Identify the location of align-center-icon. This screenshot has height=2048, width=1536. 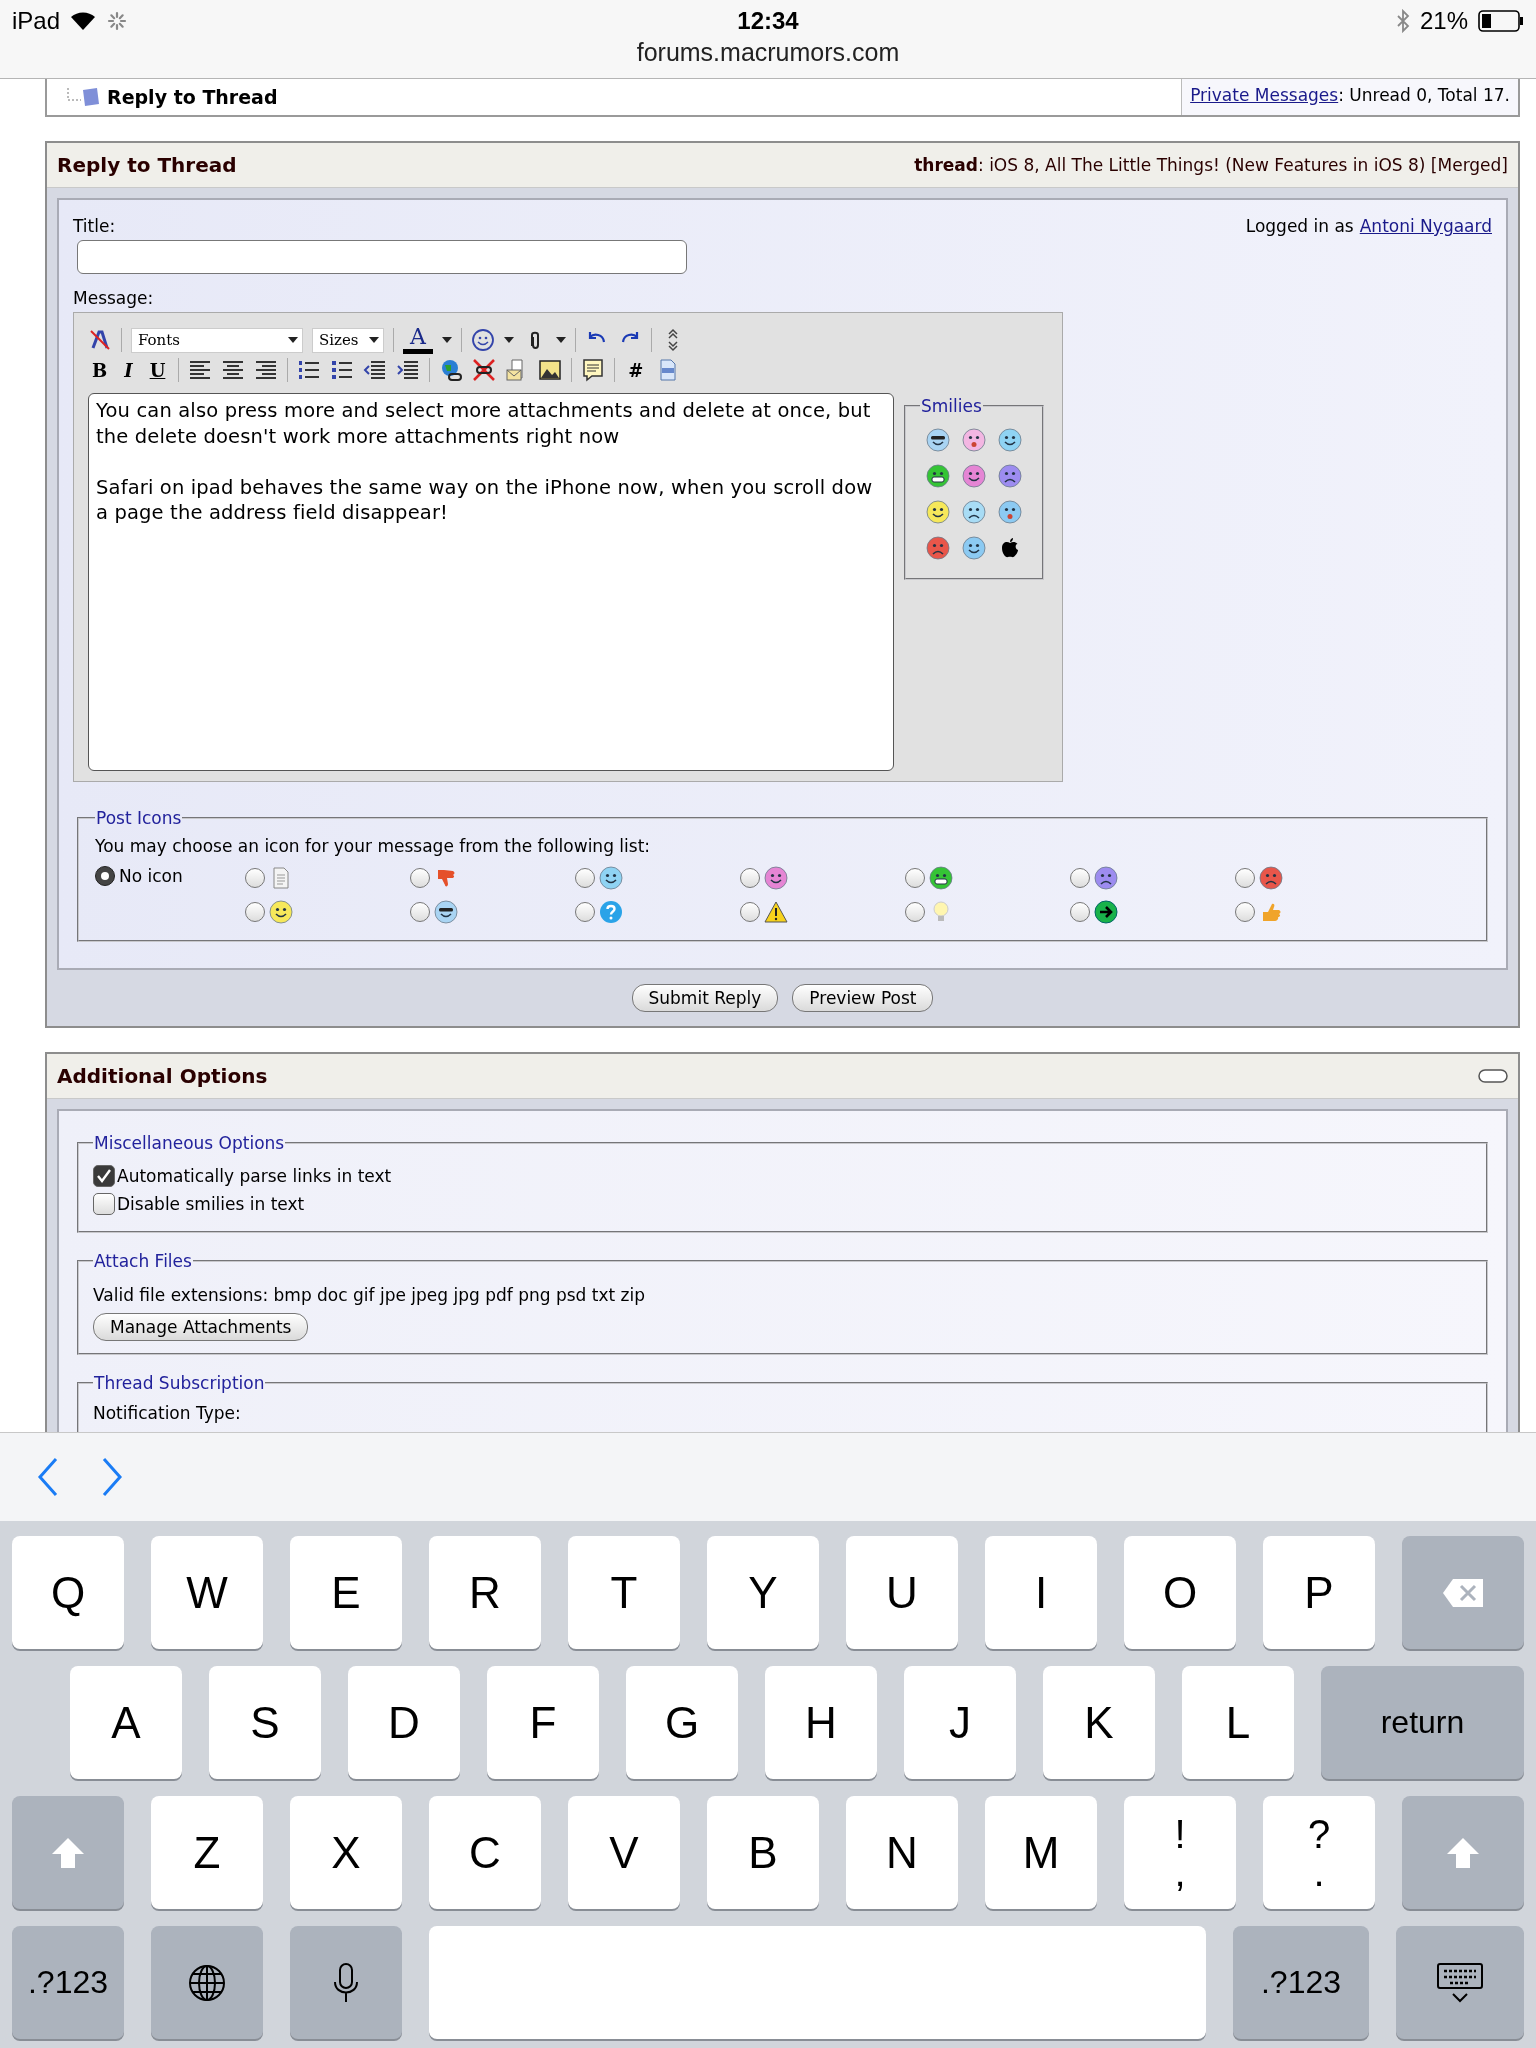
(233, 370).